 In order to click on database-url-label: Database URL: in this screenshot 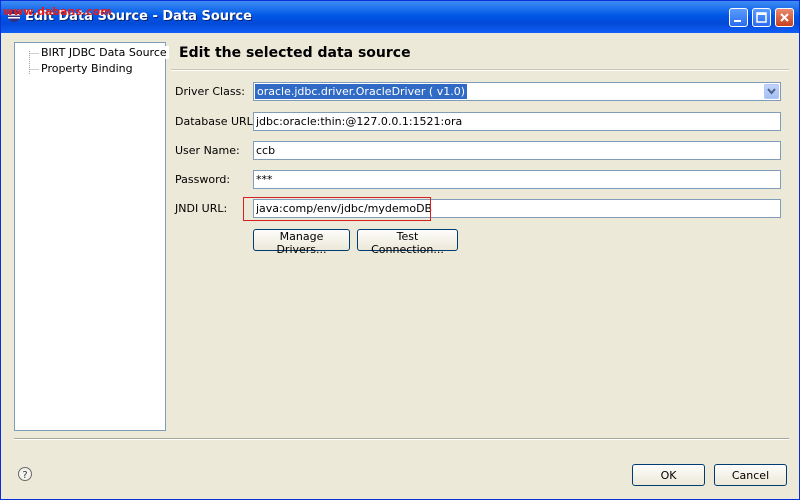, I will do `click(216, 121)`.